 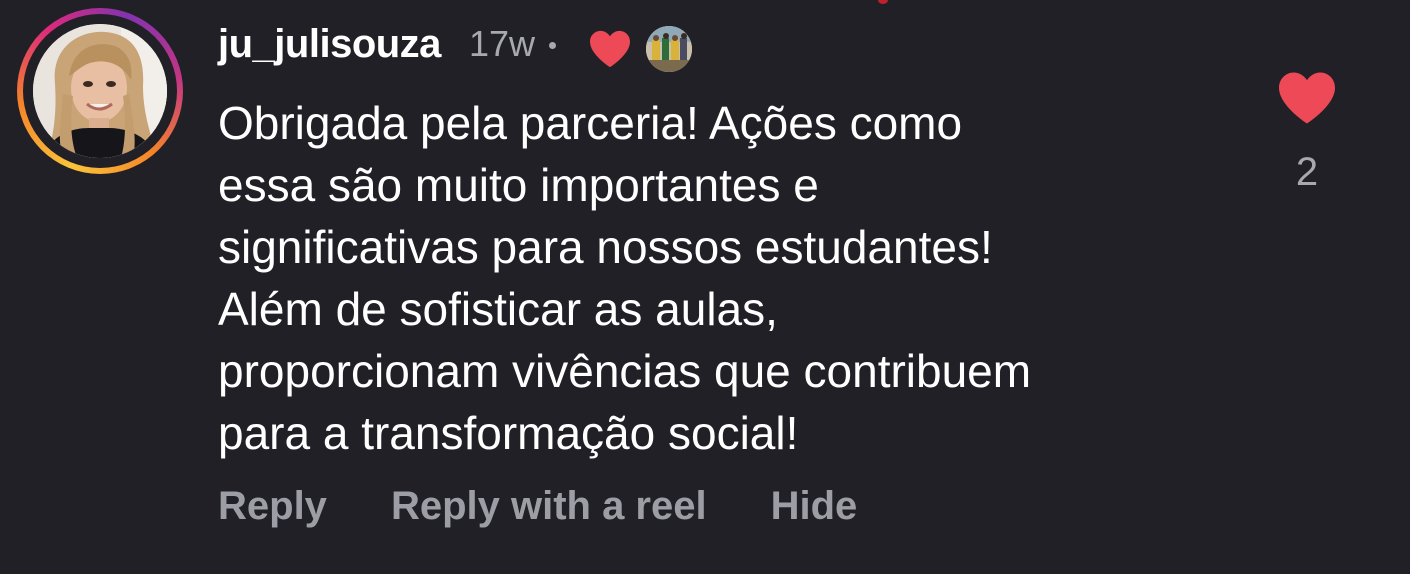 What do you see at coordinates (501, 43) in the screenshot?
I see `timestamp: 17w` at bounding box center [501, 43].